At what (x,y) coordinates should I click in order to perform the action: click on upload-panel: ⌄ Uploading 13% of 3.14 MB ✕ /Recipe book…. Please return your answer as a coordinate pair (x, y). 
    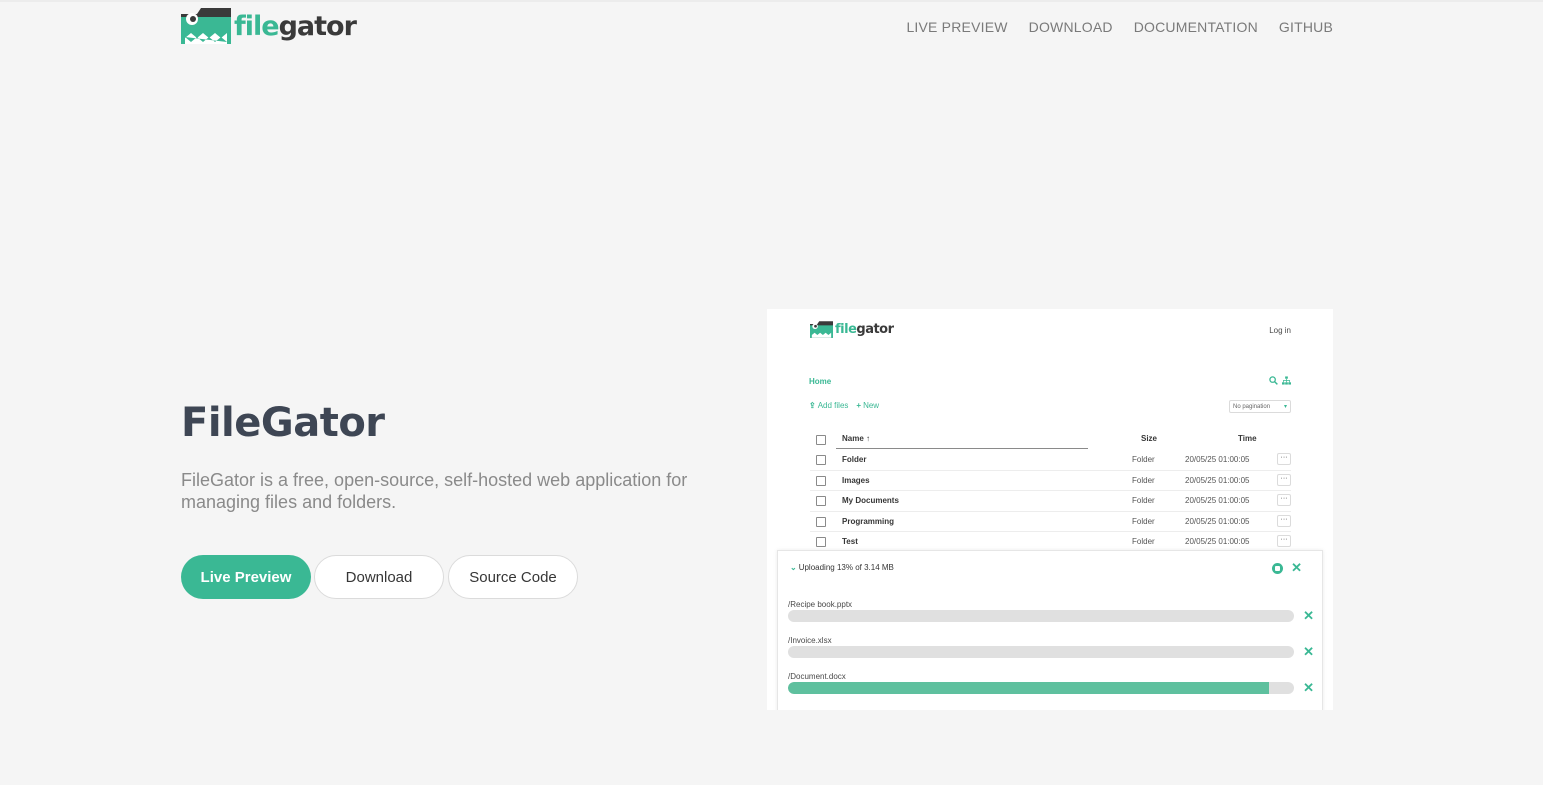
    Looking at the image, I should click on (1050, 630).